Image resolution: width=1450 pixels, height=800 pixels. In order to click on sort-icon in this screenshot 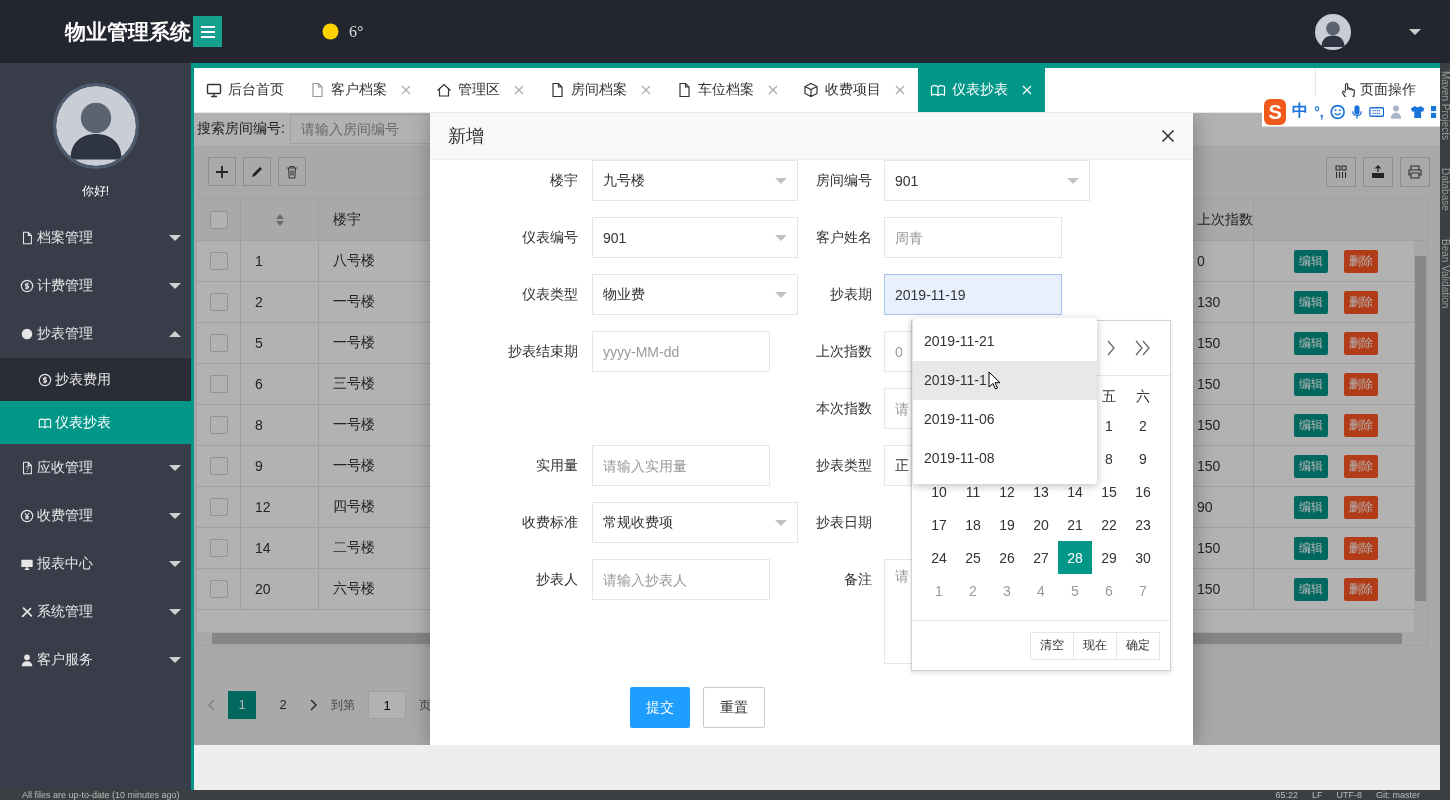, I will do `click(279, 219)`.